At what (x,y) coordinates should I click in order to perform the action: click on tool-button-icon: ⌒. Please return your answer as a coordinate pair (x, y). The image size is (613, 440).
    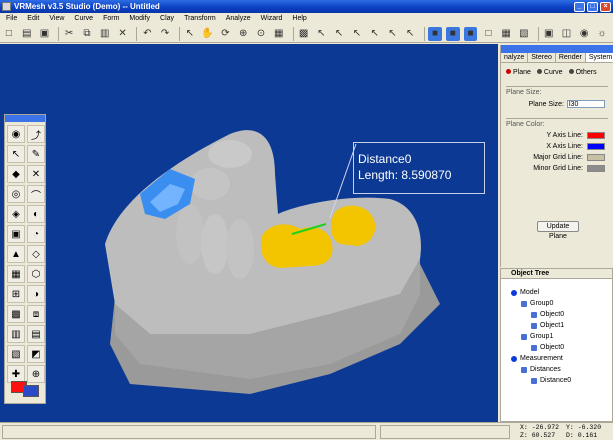
    Looking at the image, I should click on (36, 194).